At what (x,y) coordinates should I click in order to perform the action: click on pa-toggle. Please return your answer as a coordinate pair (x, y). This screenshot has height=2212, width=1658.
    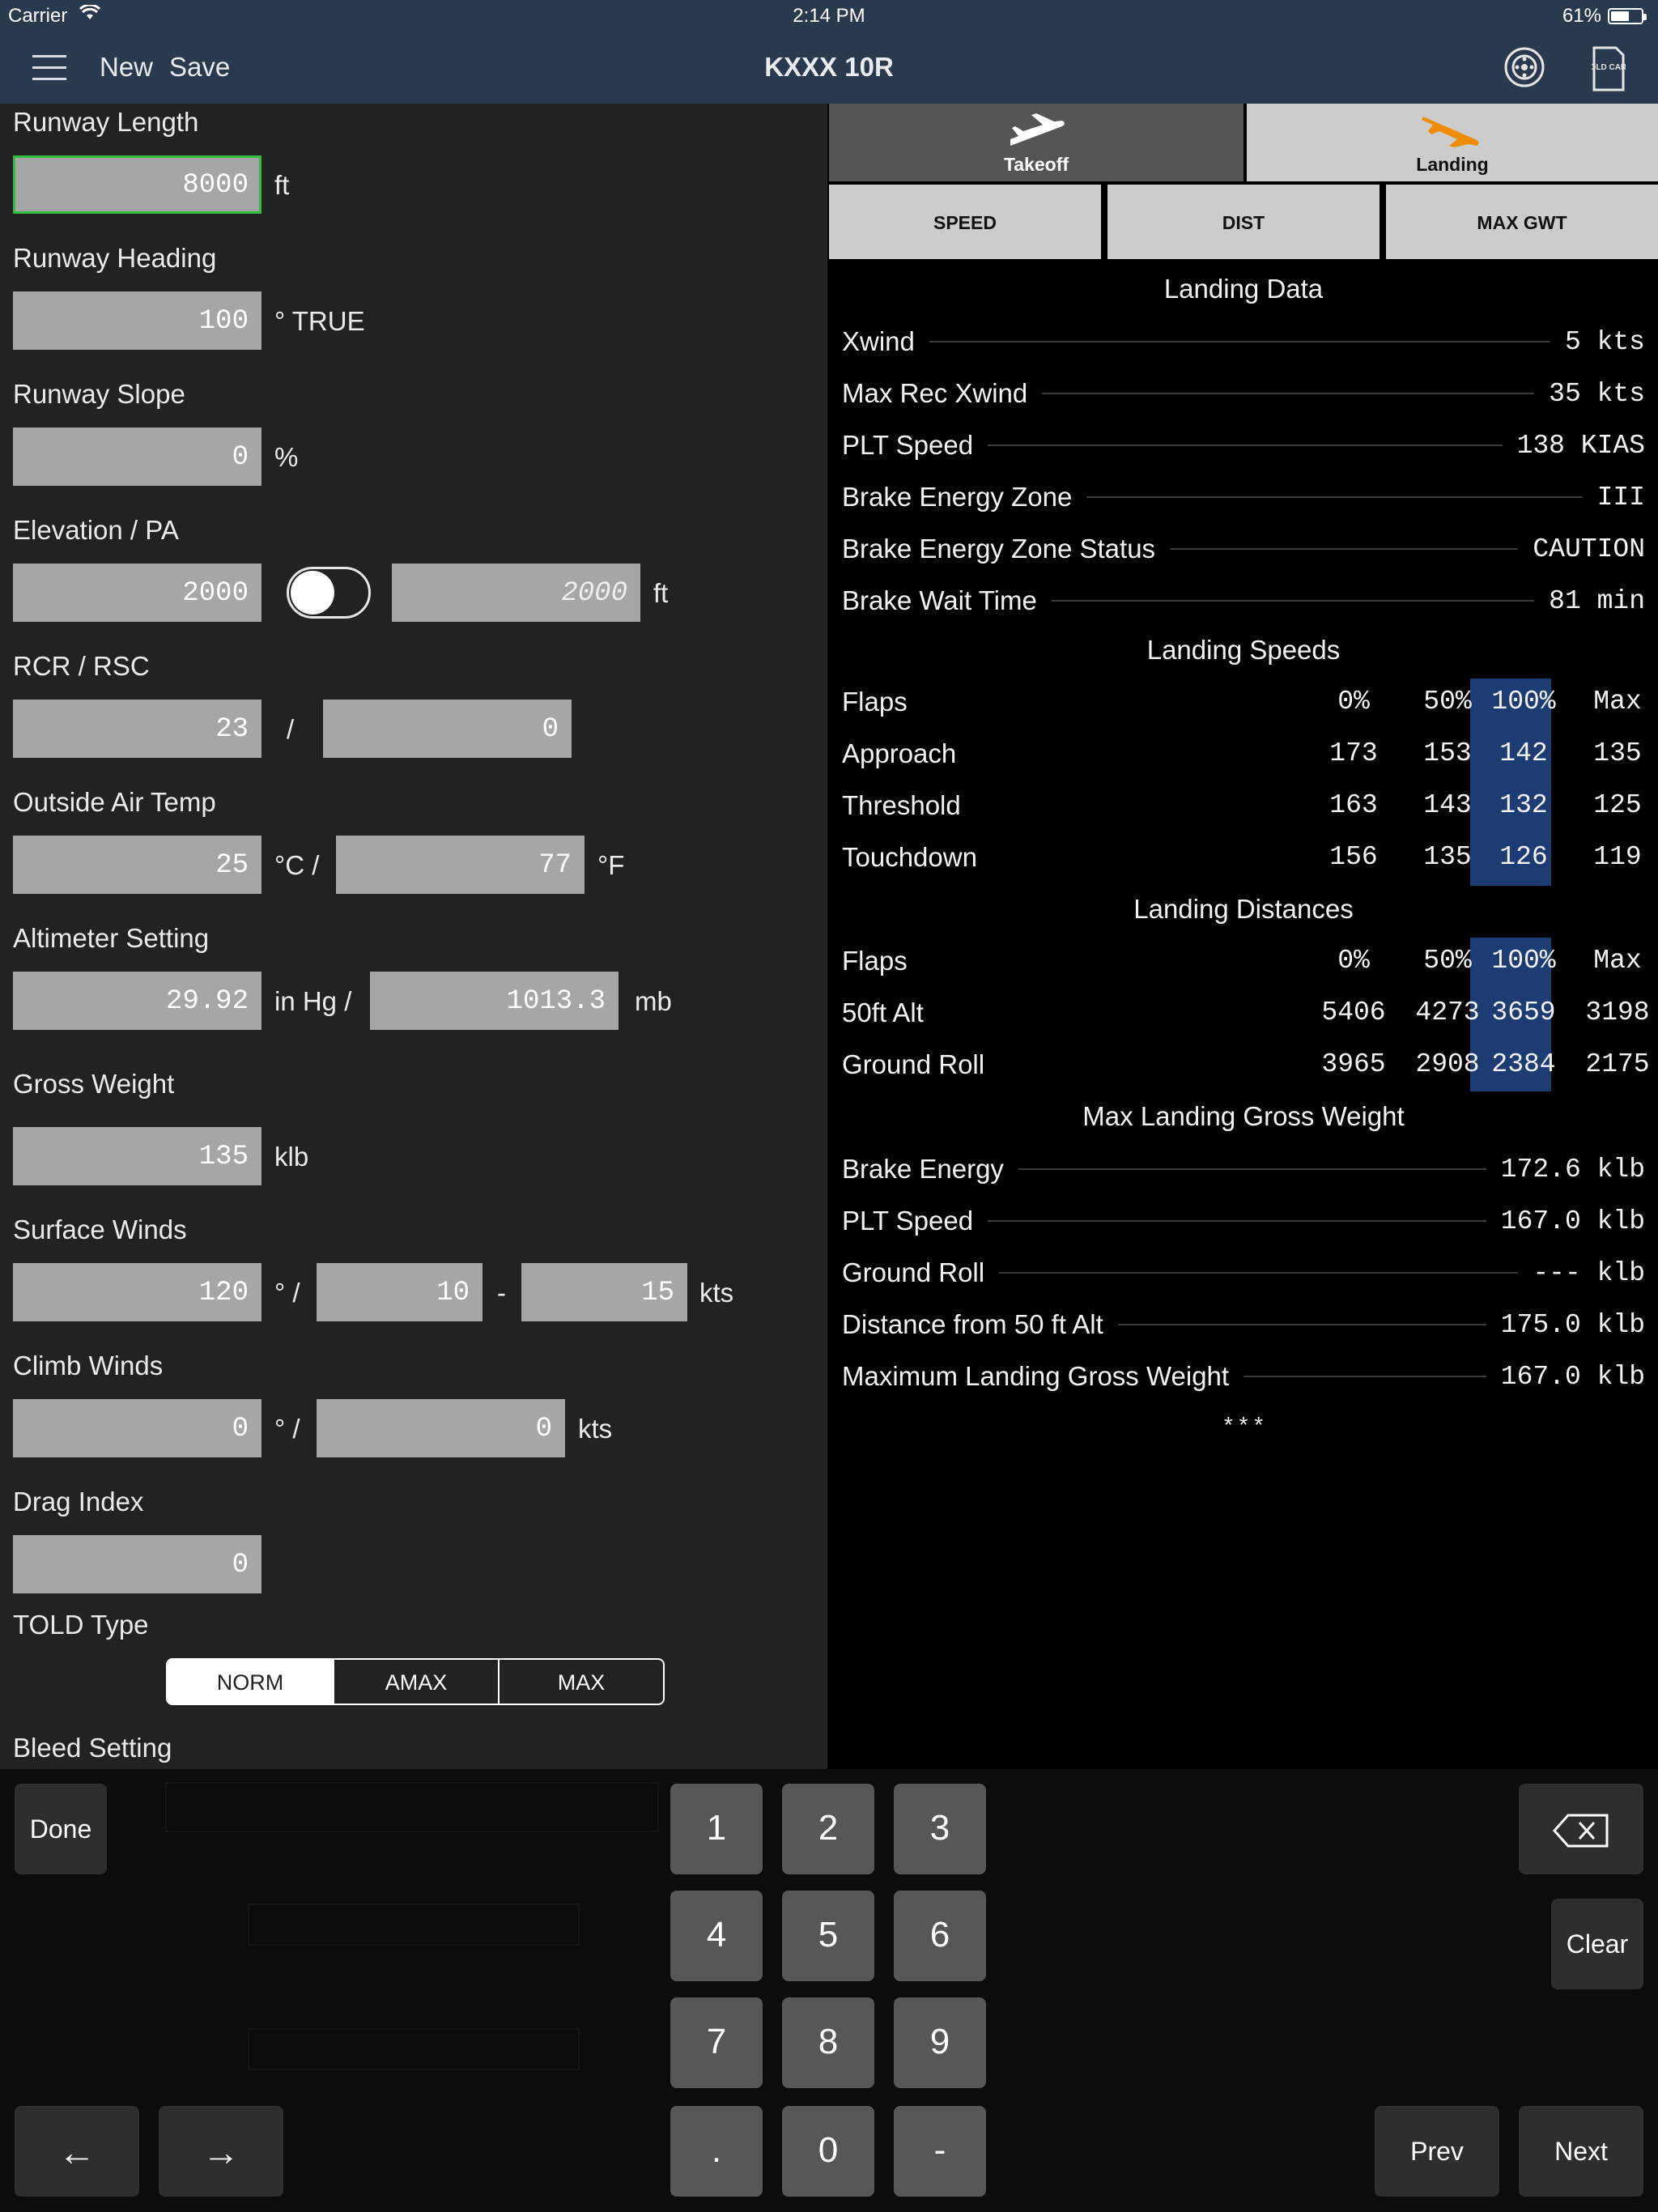
    Looking at the image, I should click on (329, 593).